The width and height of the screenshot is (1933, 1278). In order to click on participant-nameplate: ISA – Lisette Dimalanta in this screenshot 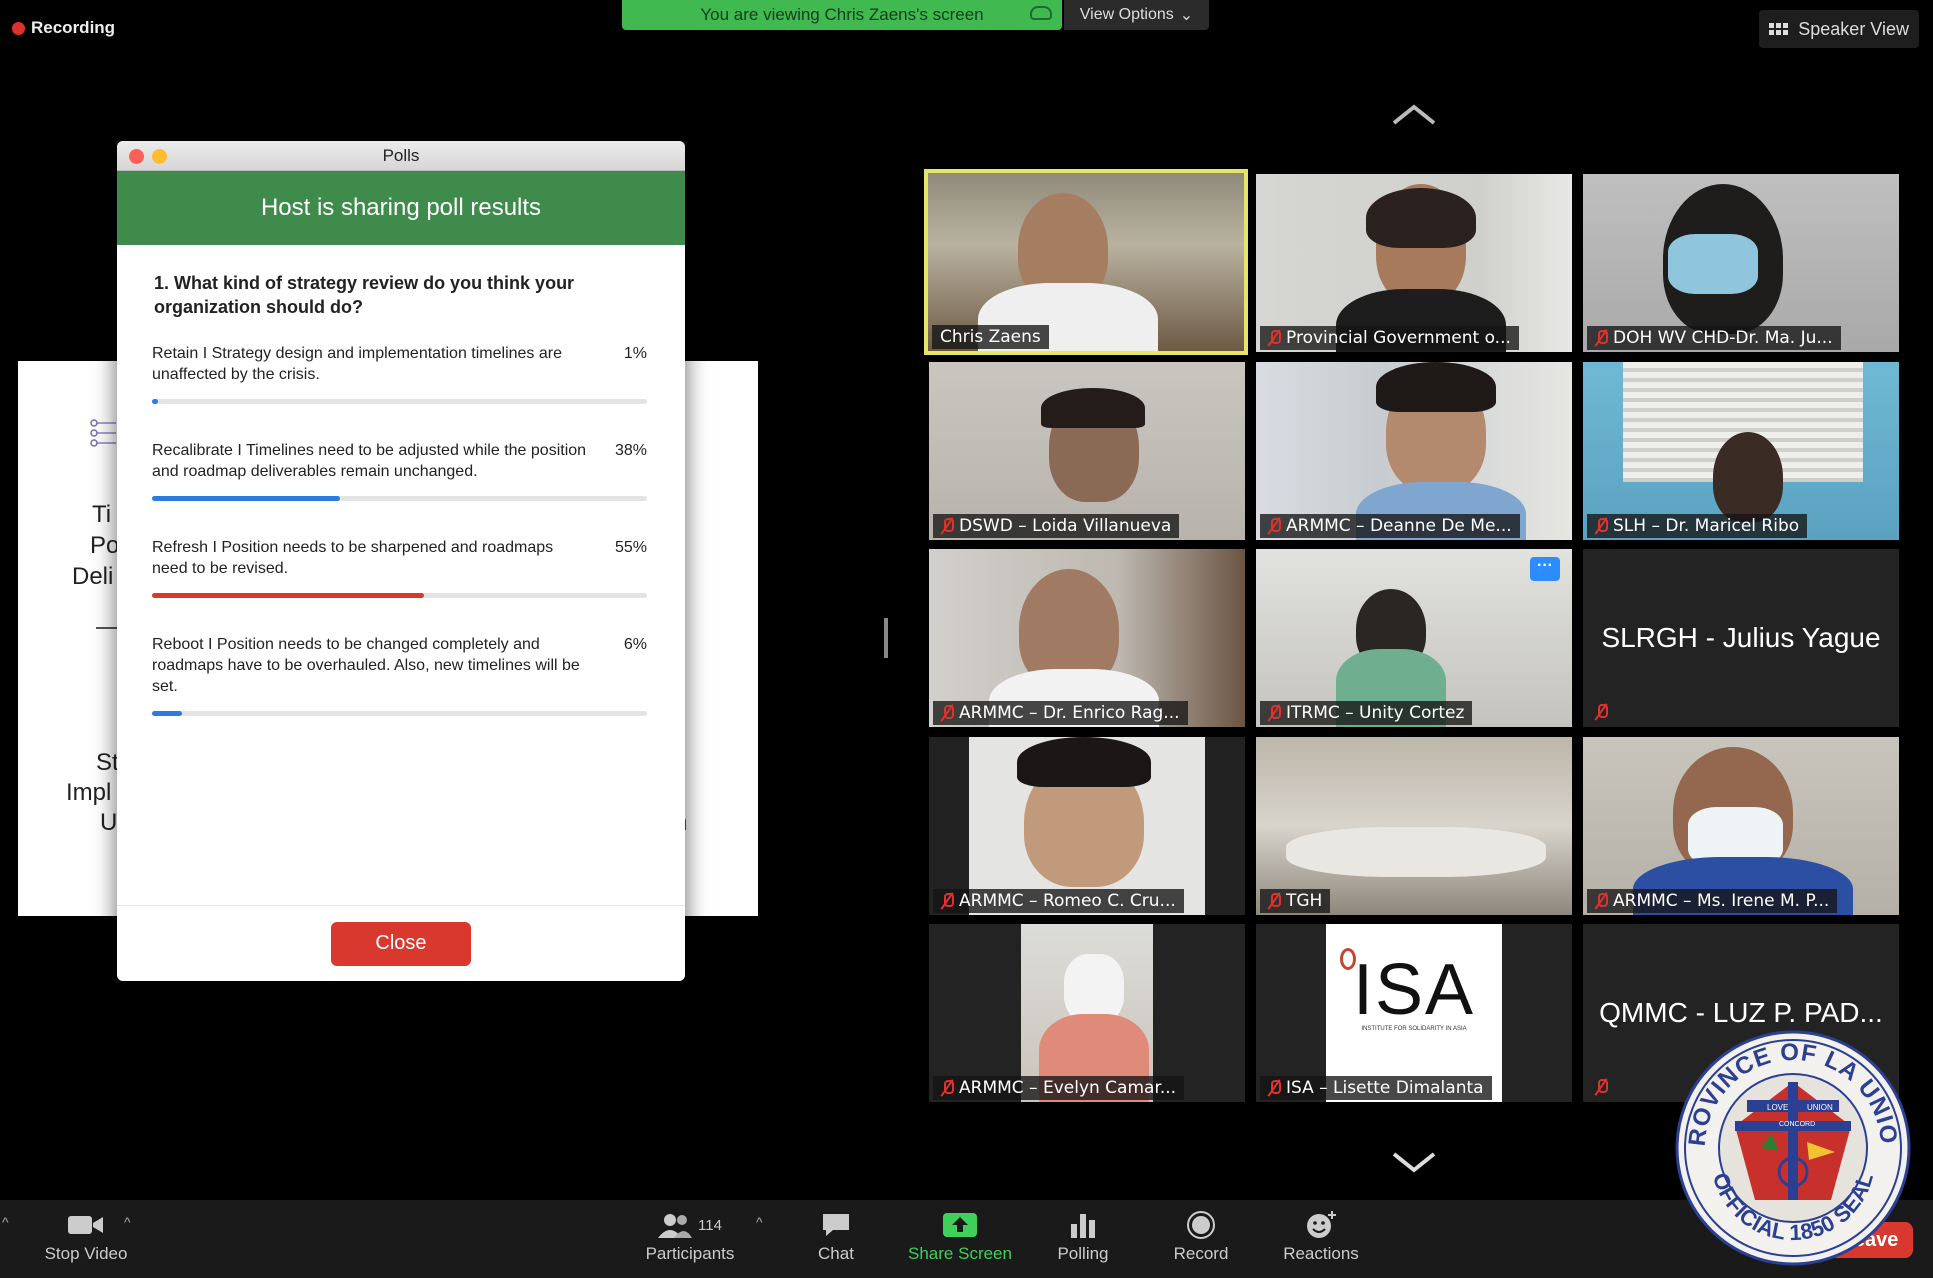, I will do `click(1376, 1088)`.